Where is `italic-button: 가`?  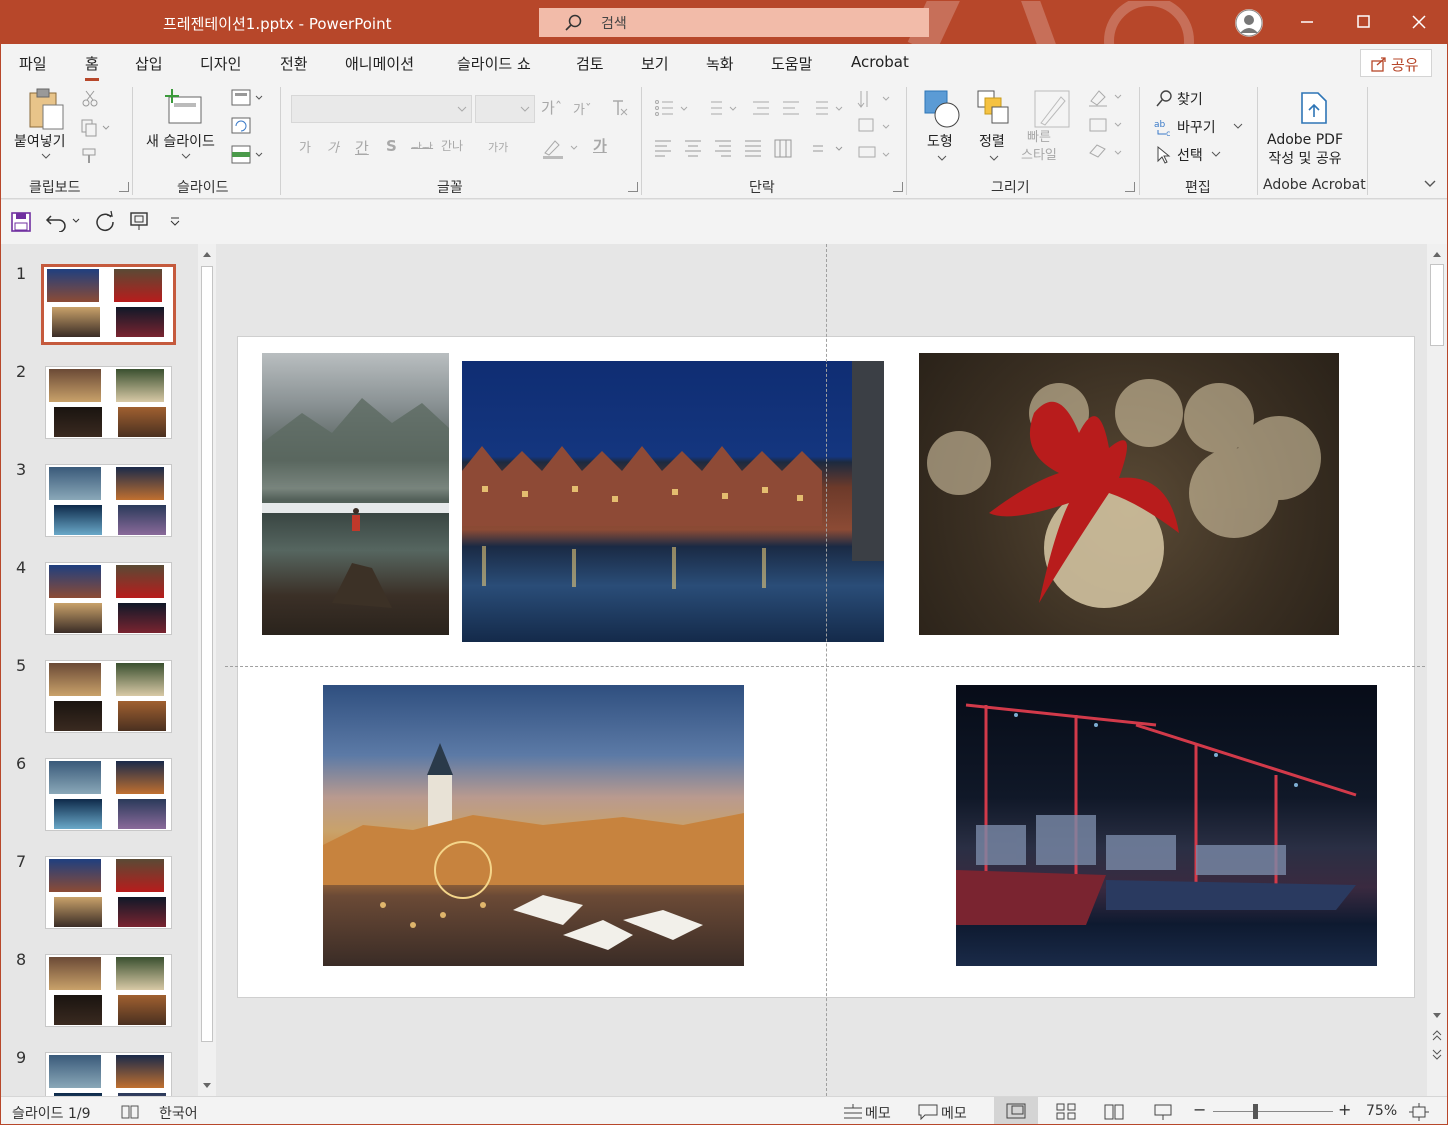
italic-button: 가 is located at coordinates (333, 146).